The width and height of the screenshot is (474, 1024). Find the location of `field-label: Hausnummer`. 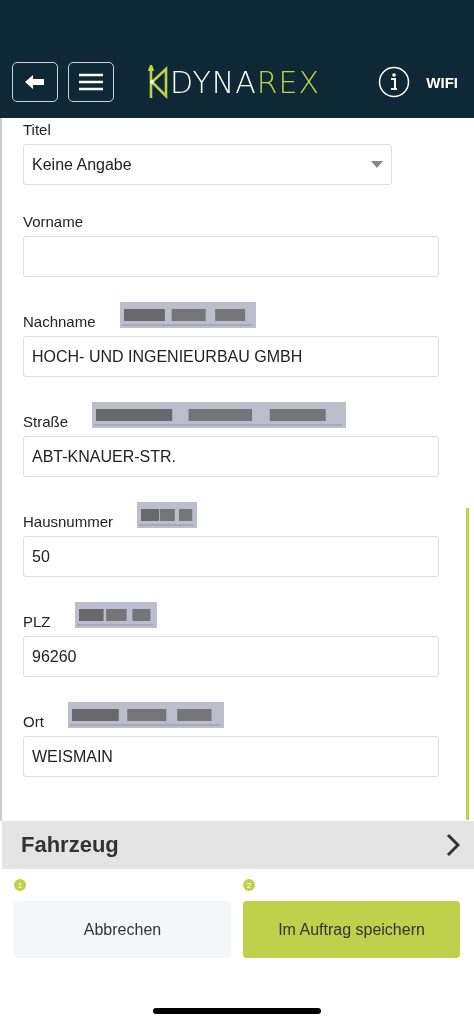

field-label: Hausnummer is located at coordinates (68, 522).